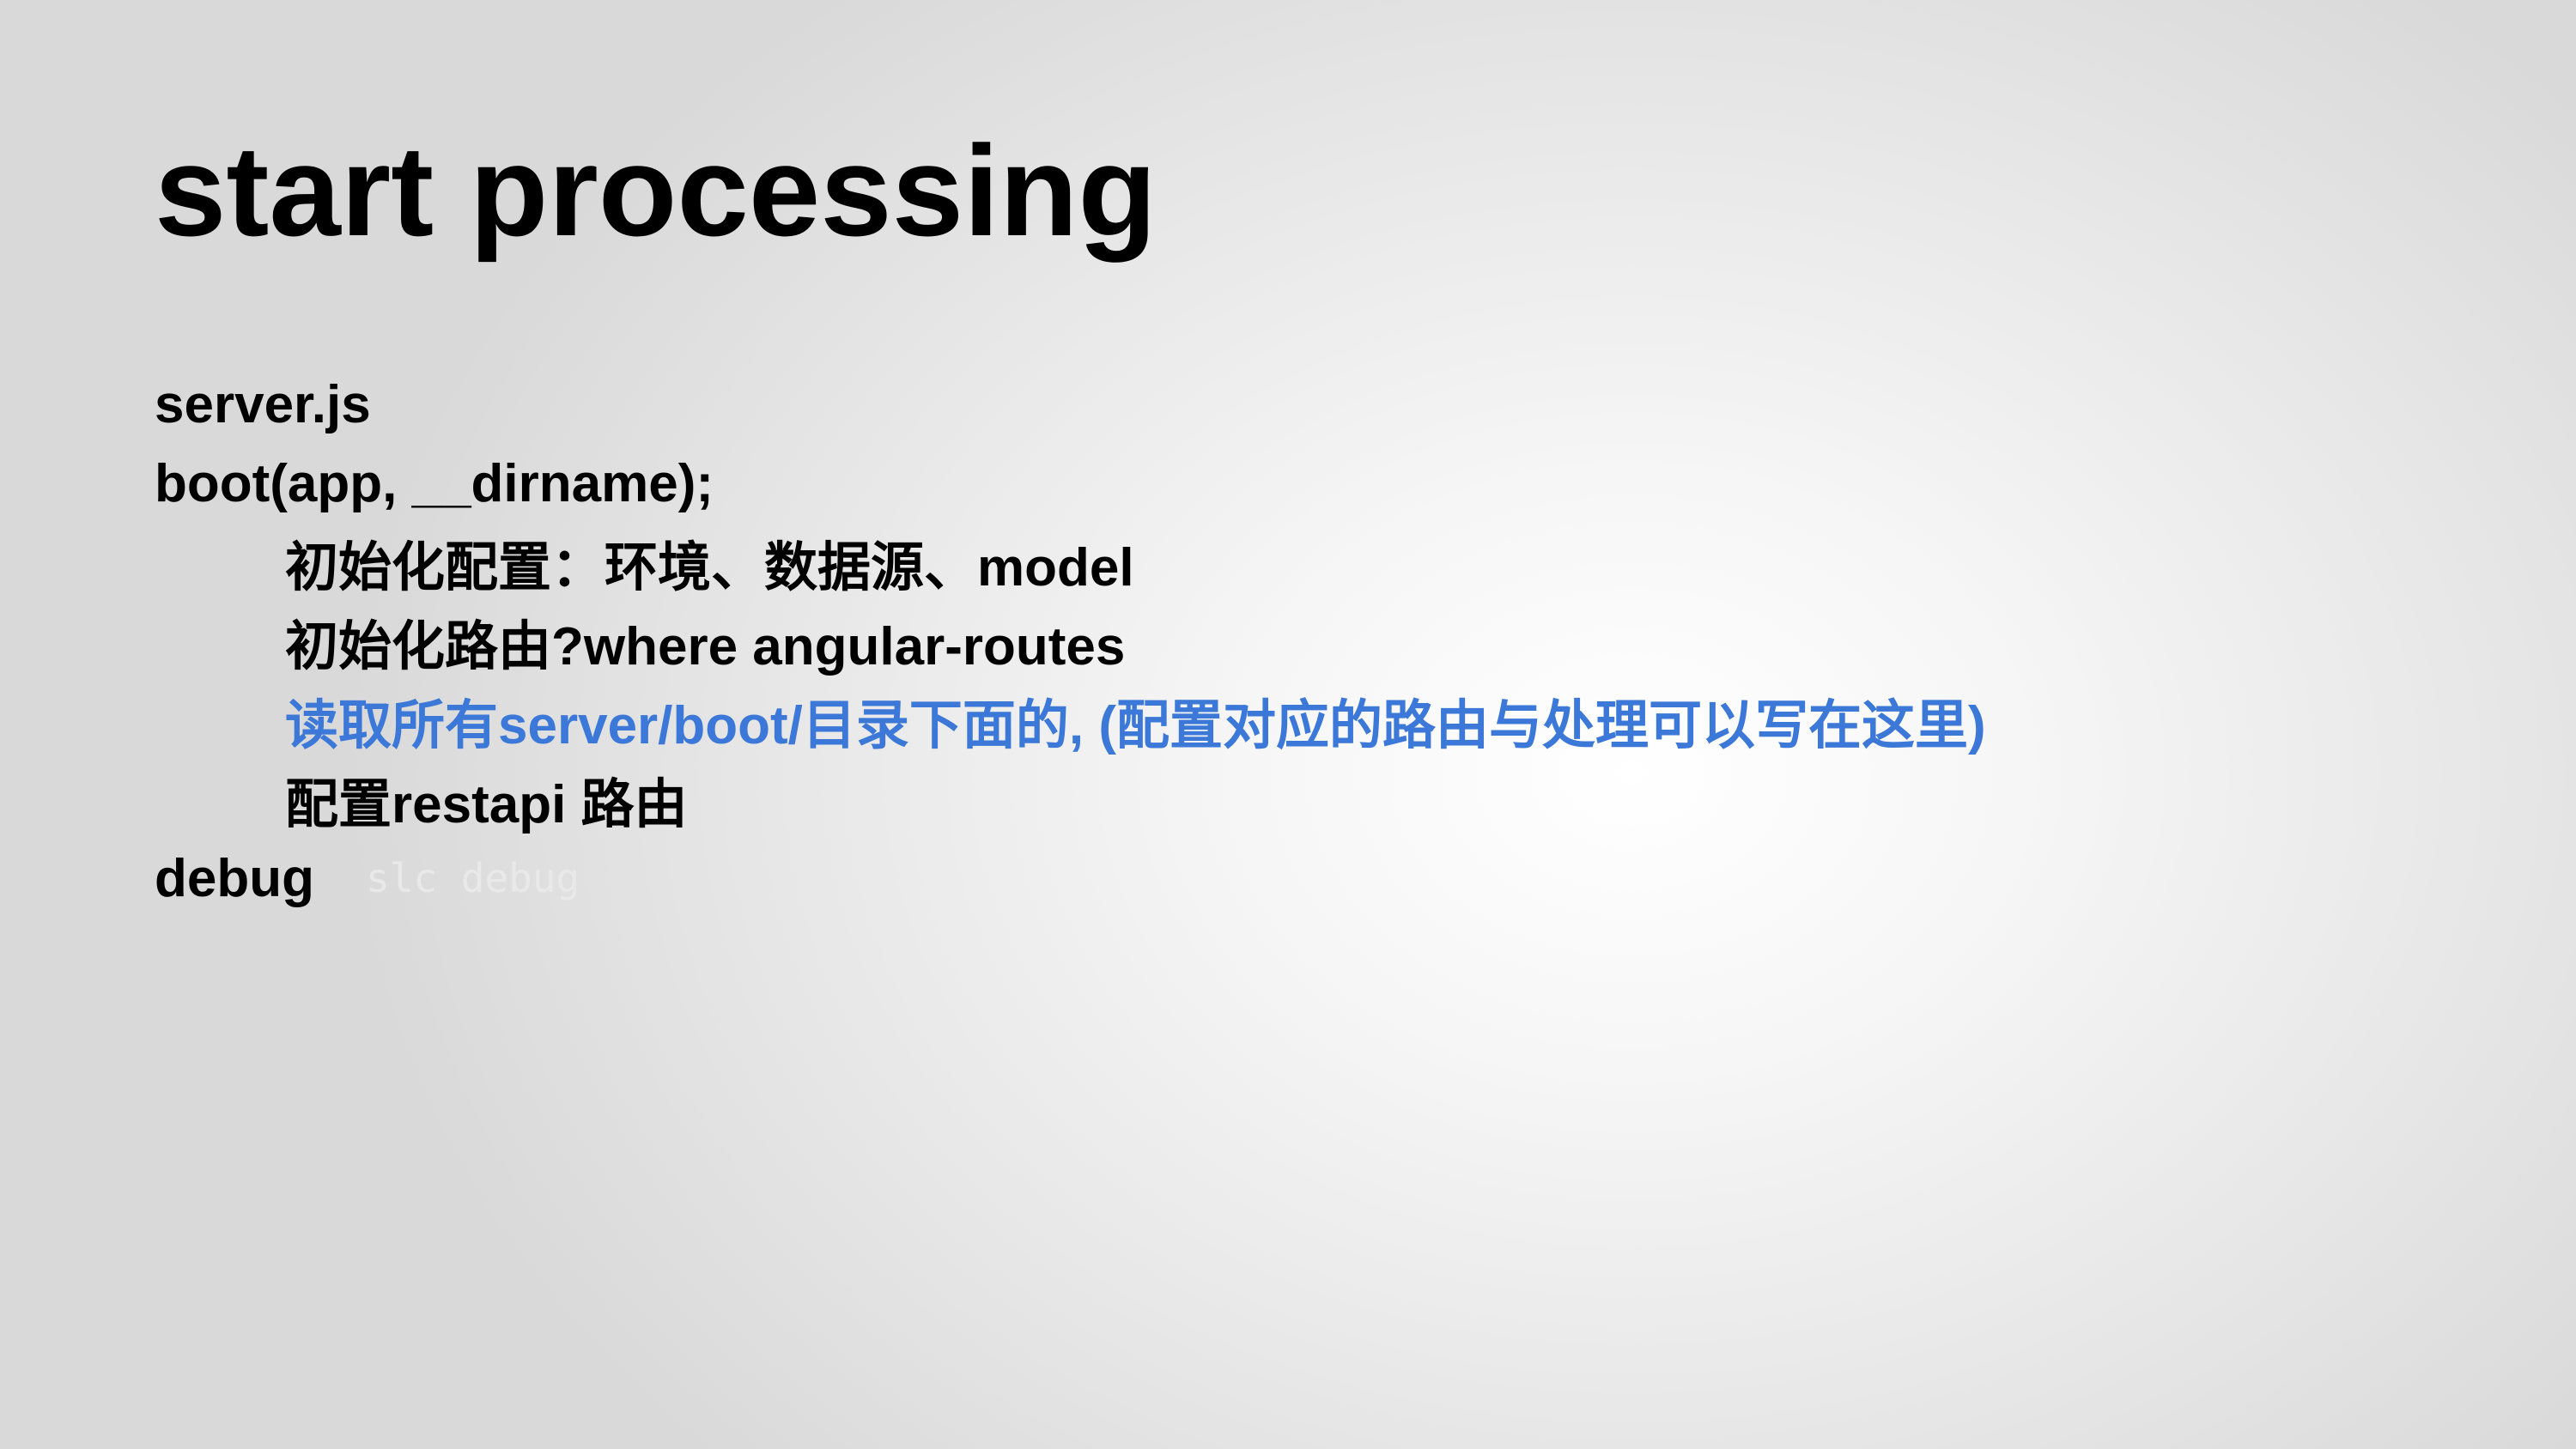 This screenshot has width=2576, height=1449. What do you see at coordinates (656, 190) in the screenshot?
I see `slide-title: start processing` at bounding box center [656, 190].